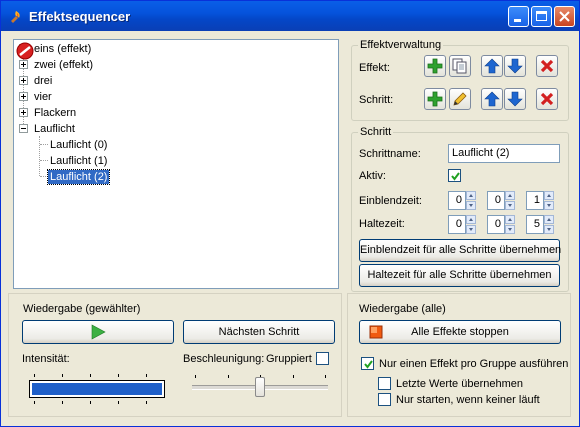 The image size is (580, 427). I want to click on close-button, so click(564, 16).